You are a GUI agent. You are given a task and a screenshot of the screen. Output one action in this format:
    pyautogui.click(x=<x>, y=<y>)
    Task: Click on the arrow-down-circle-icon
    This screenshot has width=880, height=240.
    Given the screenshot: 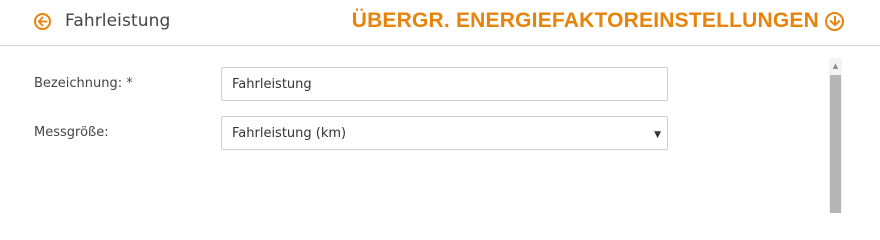 What is the action you would take?
    pyautogui.click(x=834, y=21)
    